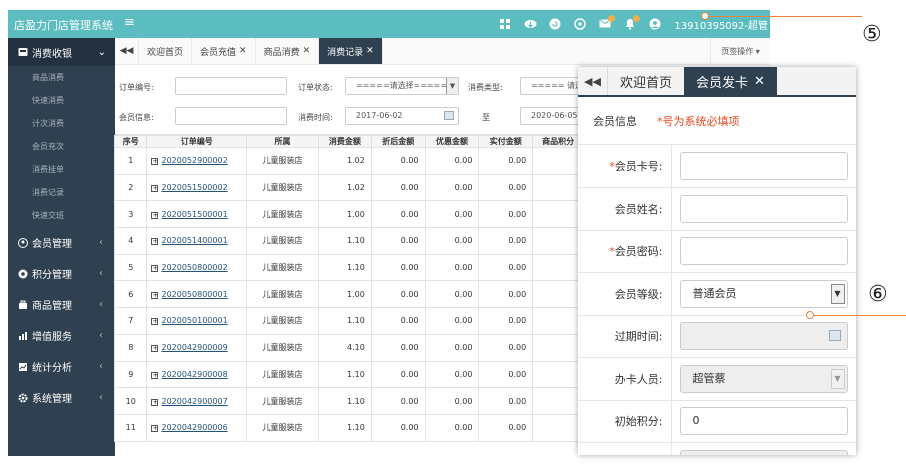  Describe the element at coordinates (224, 51) in the screenshot. I see `tab-member-recharge: 会员充值 ✕` at that location.